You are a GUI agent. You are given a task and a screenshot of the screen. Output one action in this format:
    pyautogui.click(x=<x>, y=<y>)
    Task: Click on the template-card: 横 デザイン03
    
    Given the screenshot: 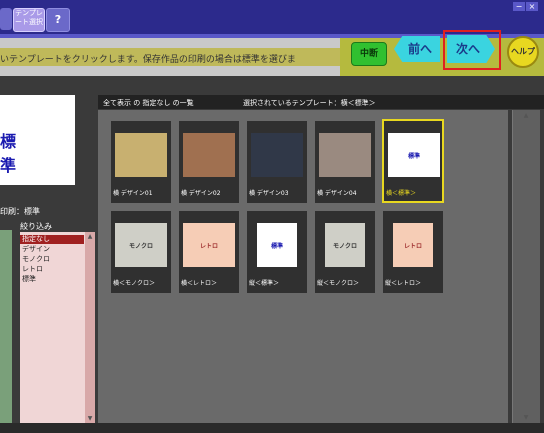 What is the action you would take?
    pyautogui.click(x=277, y=162)
    